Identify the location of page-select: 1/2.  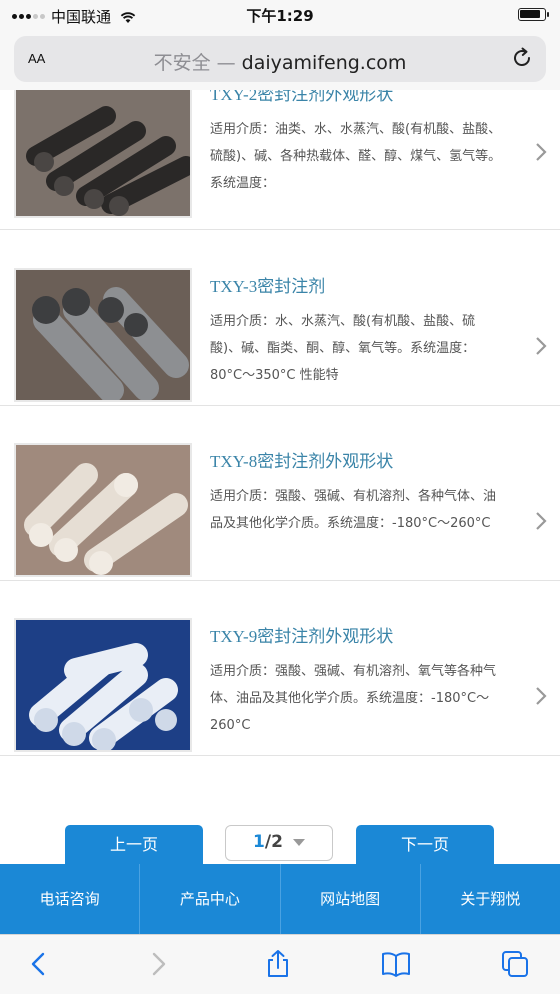
(279, 843).